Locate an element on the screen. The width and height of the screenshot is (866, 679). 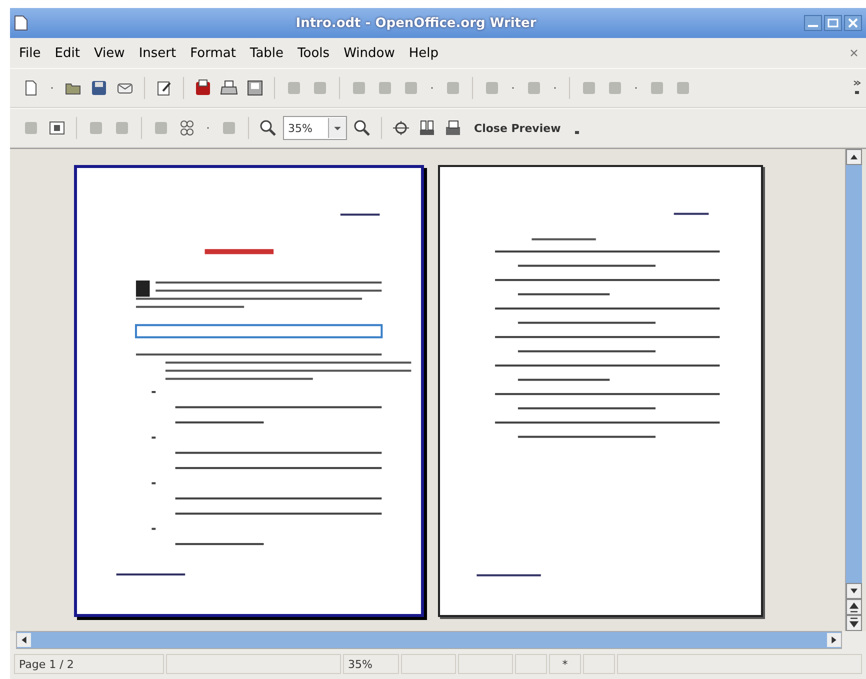
menu-item: Help is located at coordinates (424, 53).